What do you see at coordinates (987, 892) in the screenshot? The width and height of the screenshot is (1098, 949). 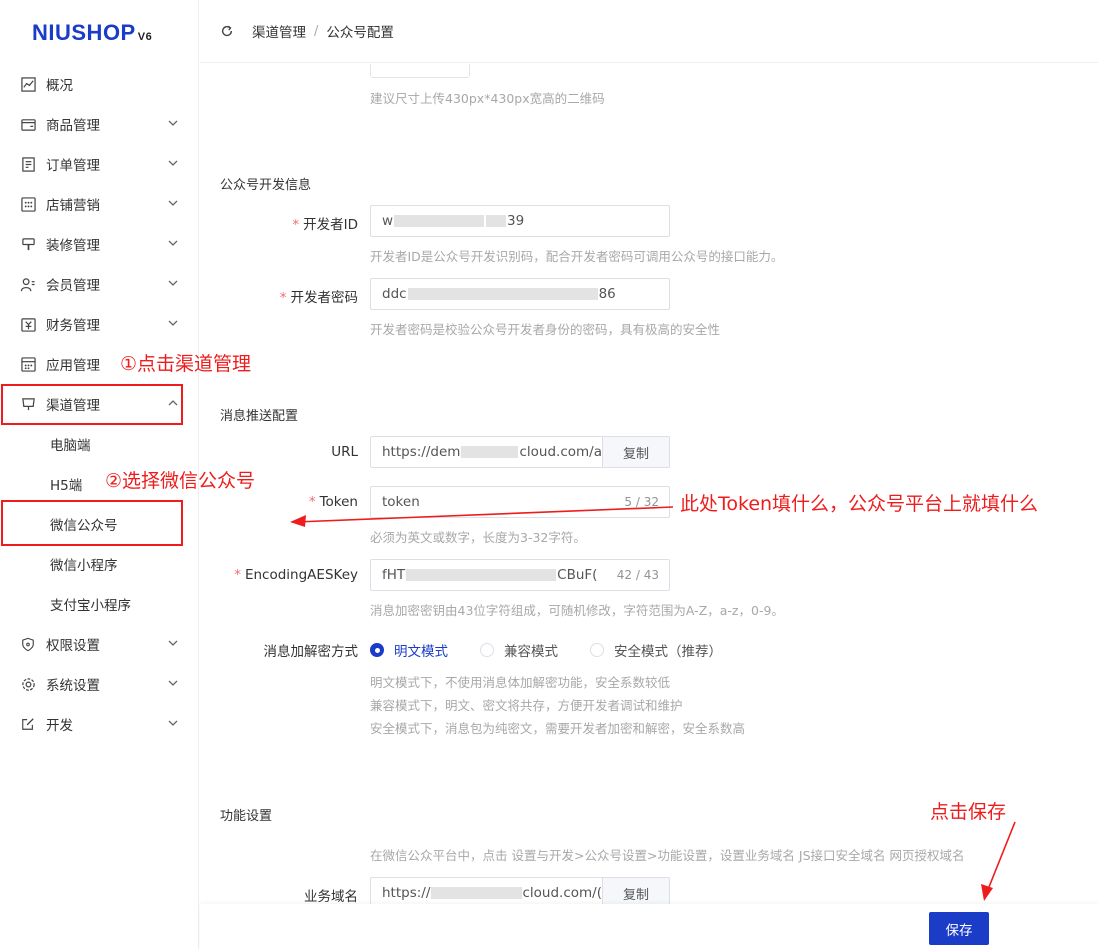 I see `save-arrow-head` at bounding box center [987, 892].